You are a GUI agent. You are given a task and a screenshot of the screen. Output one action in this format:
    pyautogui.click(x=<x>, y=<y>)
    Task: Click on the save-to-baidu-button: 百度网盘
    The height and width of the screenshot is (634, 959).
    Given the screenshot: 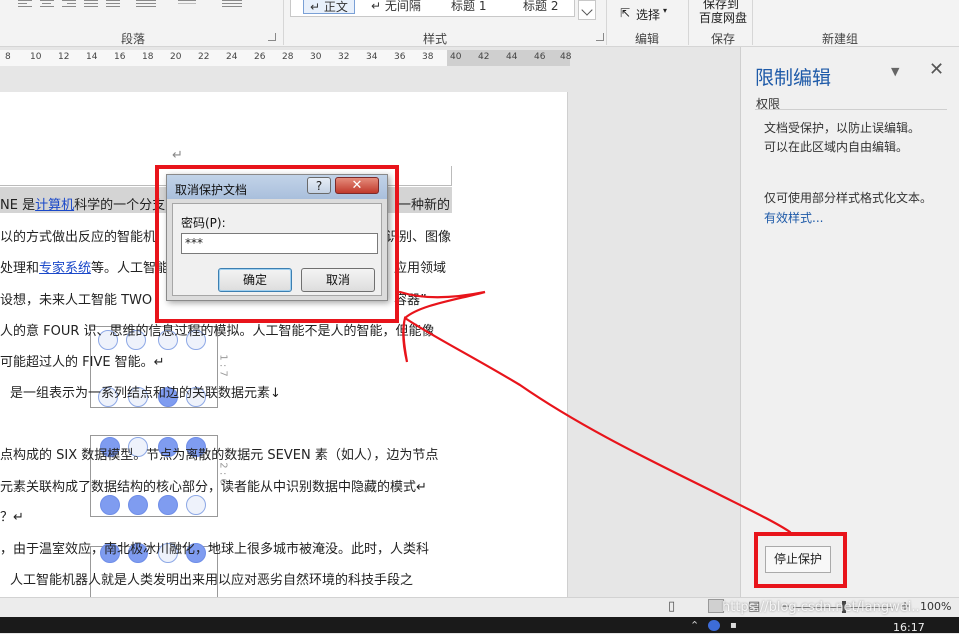 What is the action you would take?
    pyautogui.click(x=723, y=17)
    